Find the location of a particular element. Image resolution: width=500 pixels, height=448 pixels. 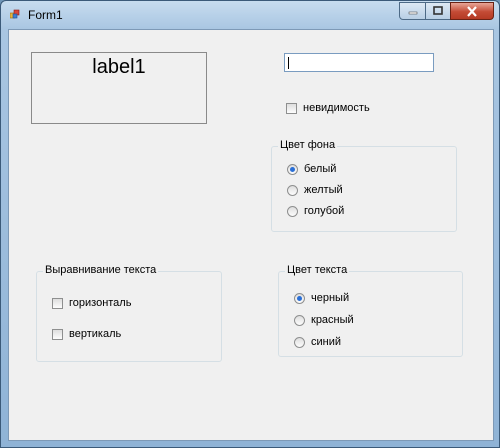

radio-text-black: черный is located at coordinates (321, 298).